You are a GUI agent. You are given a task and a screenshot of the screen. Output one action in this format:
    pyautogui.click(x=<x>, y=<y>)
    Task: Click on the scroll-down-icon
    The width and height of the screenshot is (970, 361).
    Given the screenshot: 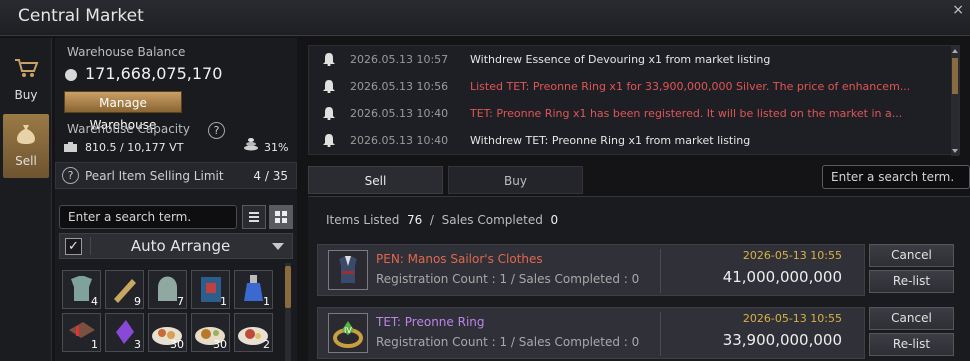 What is the action you would take?
    pyautogui.click(x=955, y=151)
    